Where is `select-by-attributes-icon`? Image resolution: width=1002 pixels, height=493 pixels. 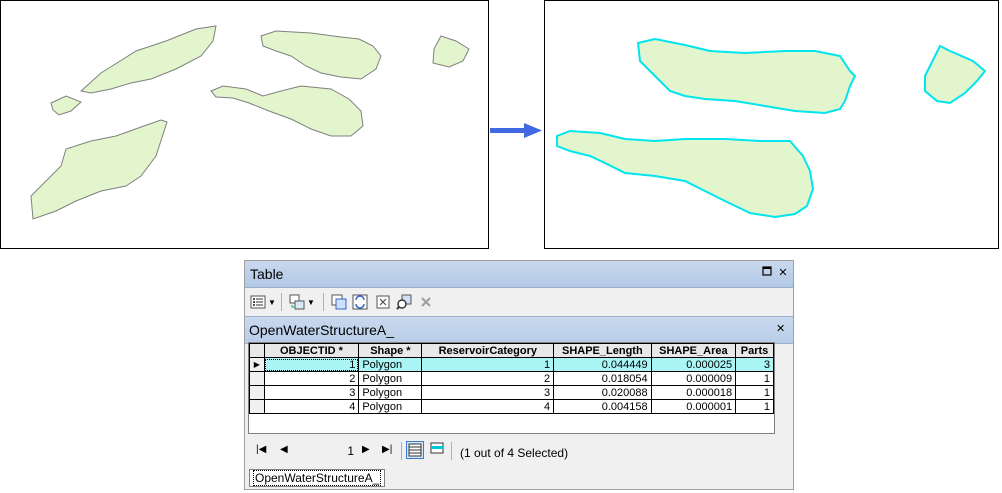
select-by-attributes-icon is located at coordinates (339, 302).